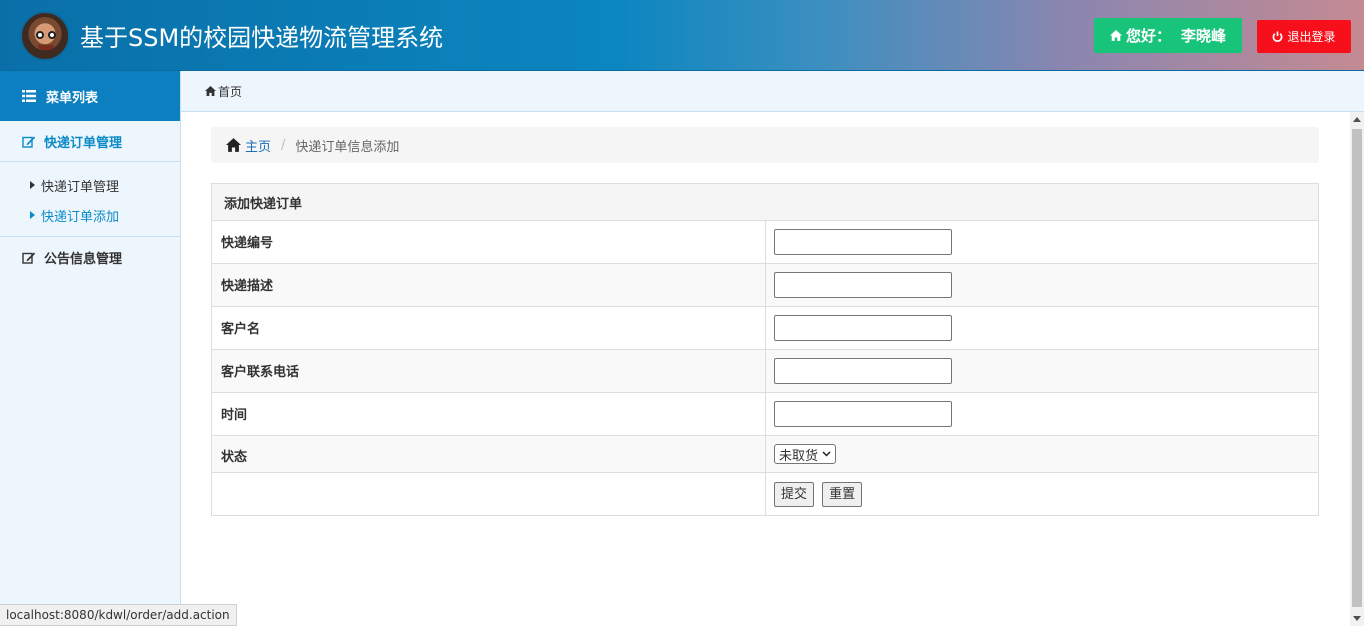  I want to click on customer-phone-input, so click(863, 371).